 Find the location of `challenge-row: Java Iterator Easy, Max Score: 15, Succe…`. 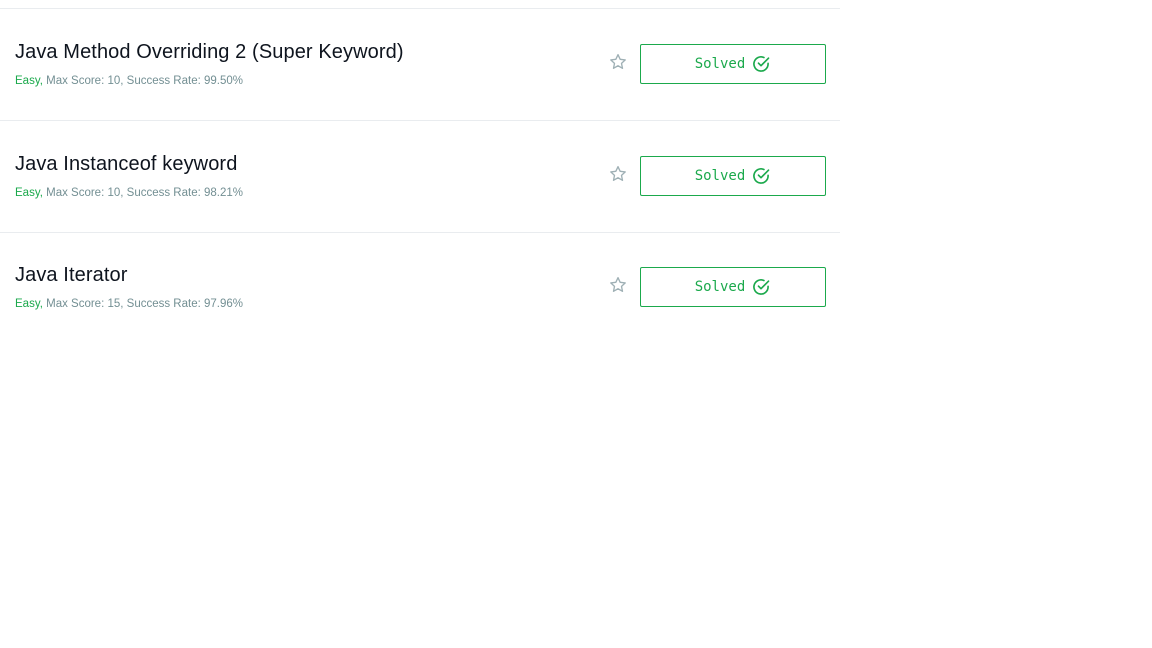

challenge-row: Java Iterator Easy, Max Score: 15, Succe… is located at coordinates (420, 287).